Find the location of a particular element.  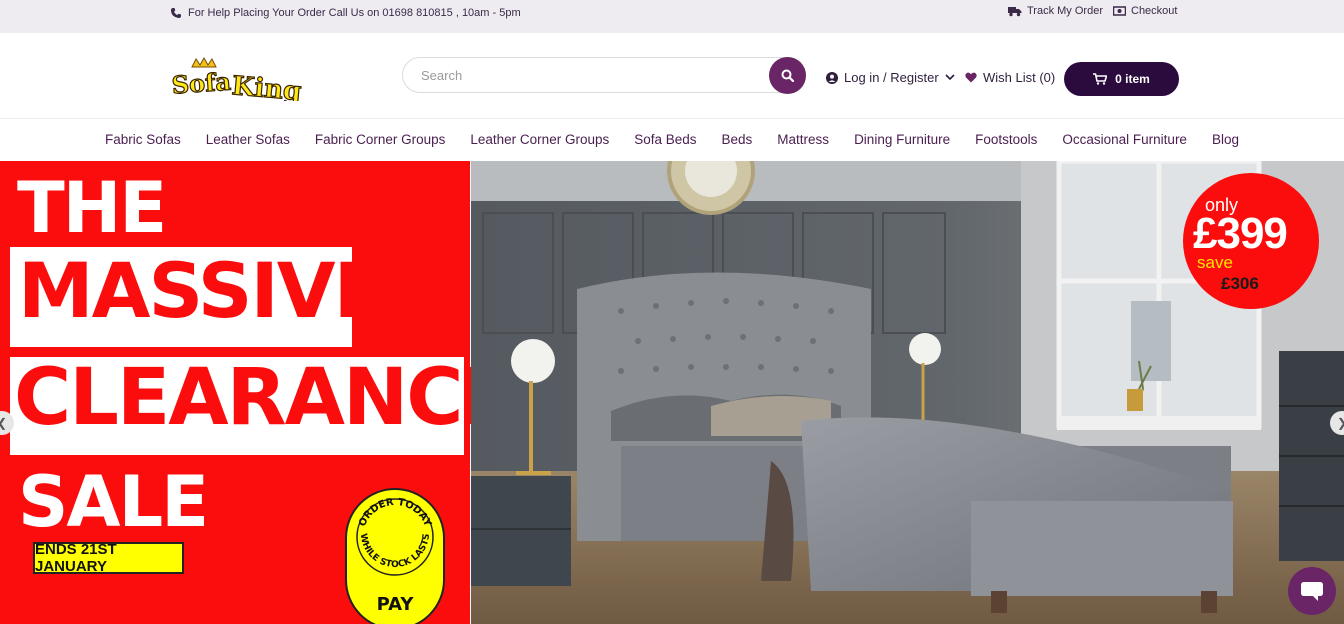

account-label: Log in / Register is located at coordinates (891, 77).